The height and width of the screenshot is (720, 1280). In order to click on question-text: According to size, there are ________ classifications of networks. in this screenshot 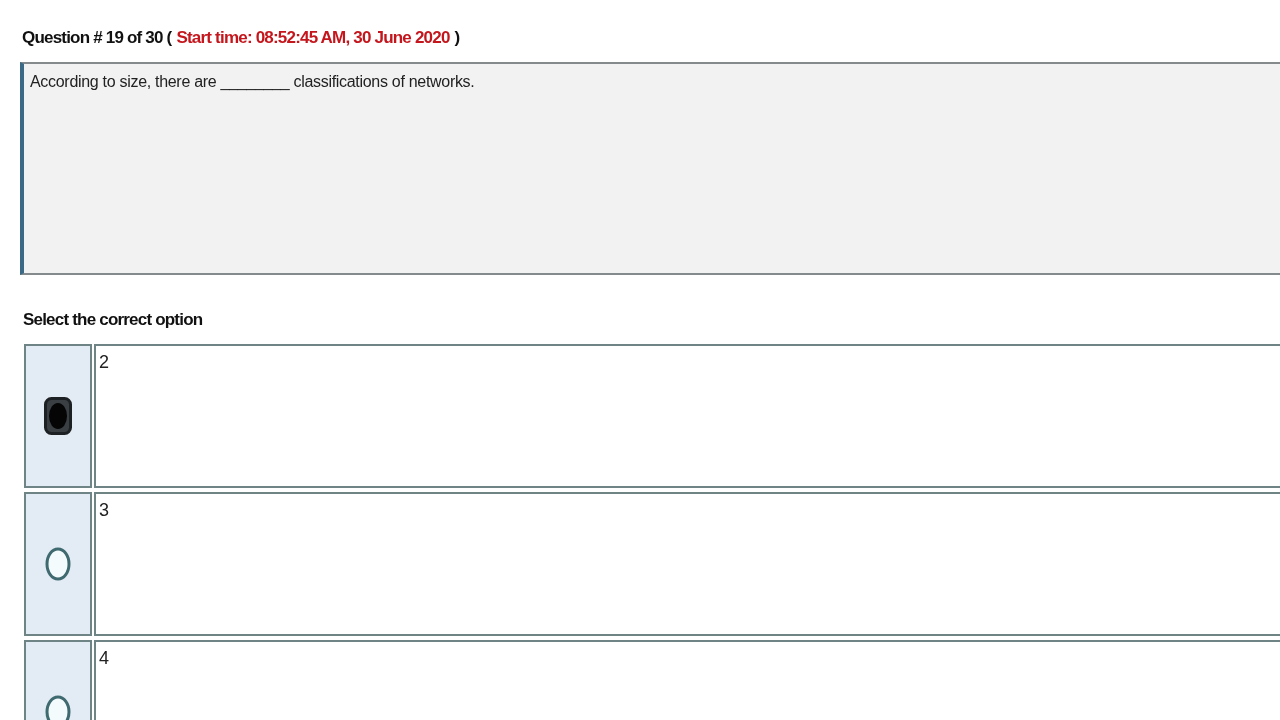, I will do `click(253, 82)`.